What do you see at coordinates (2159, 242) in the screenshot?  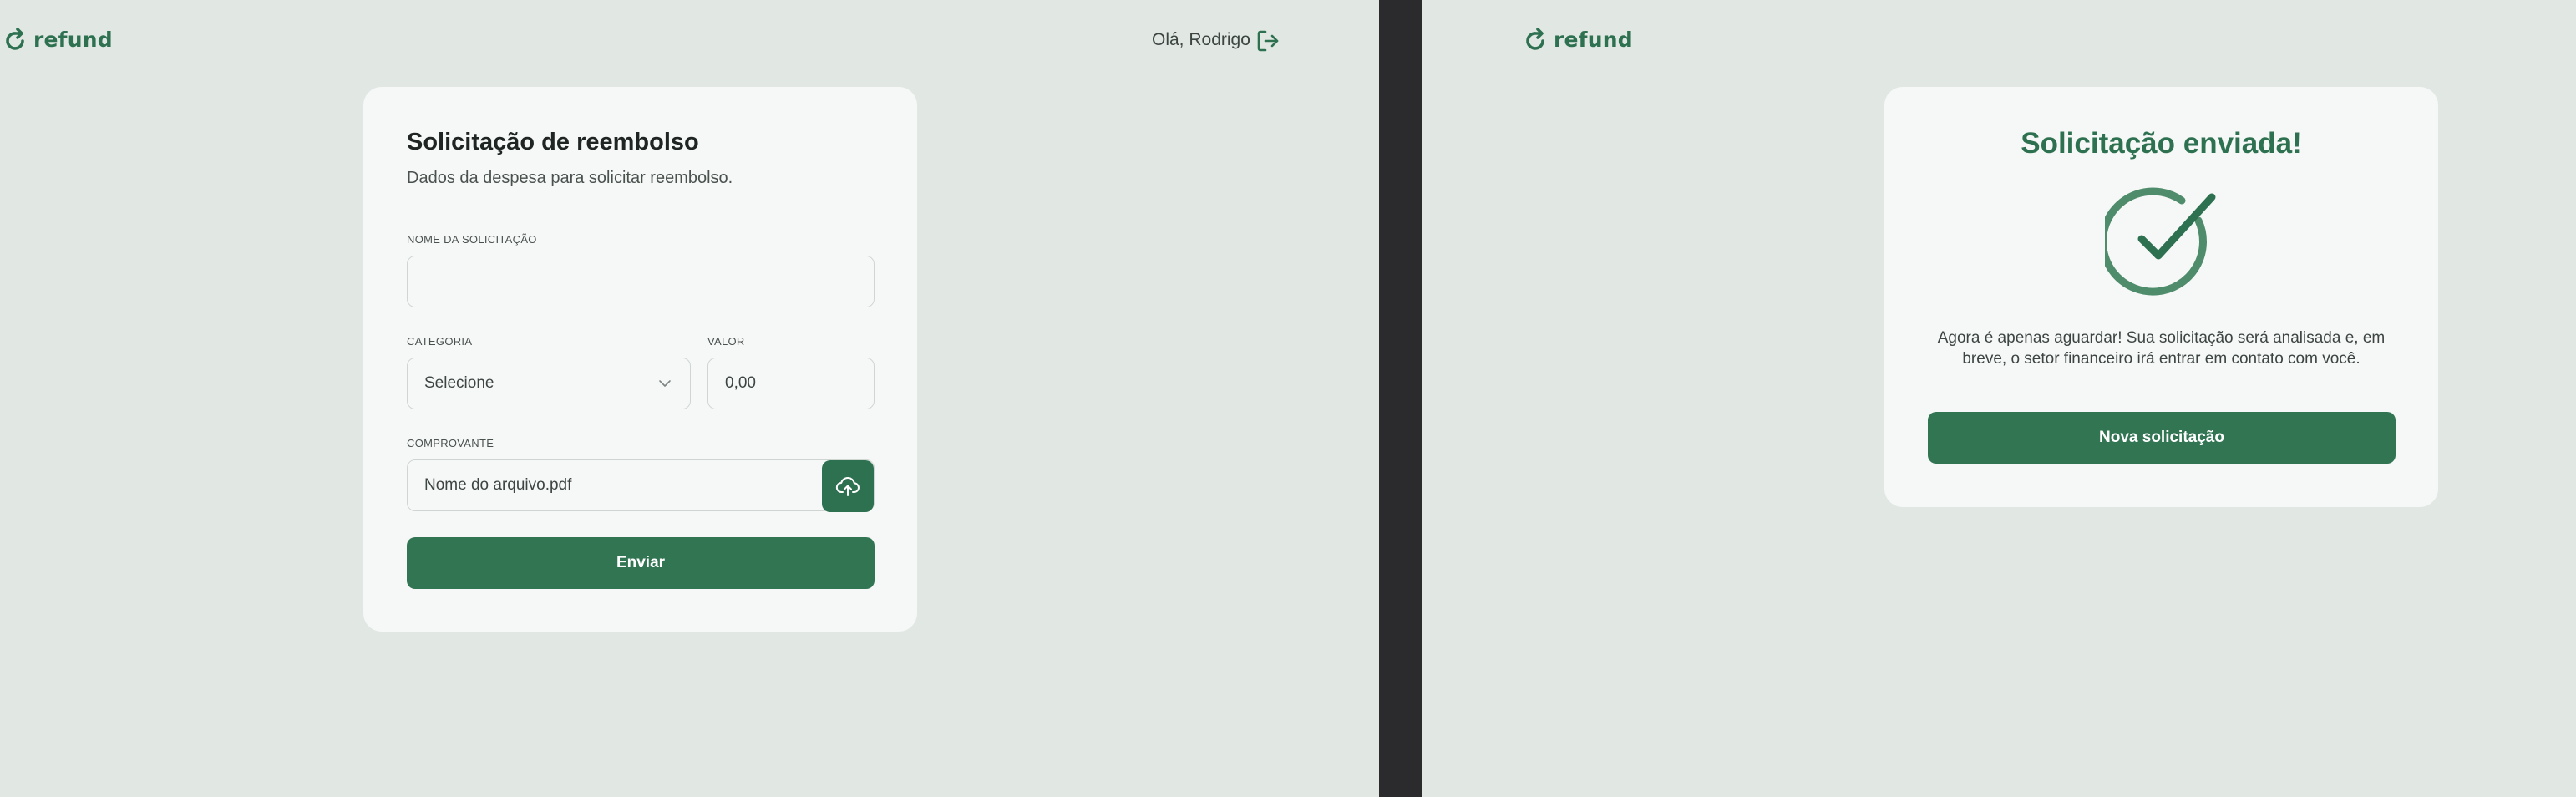 I see `check-circle-icon` at bounding box center [2159, 242].